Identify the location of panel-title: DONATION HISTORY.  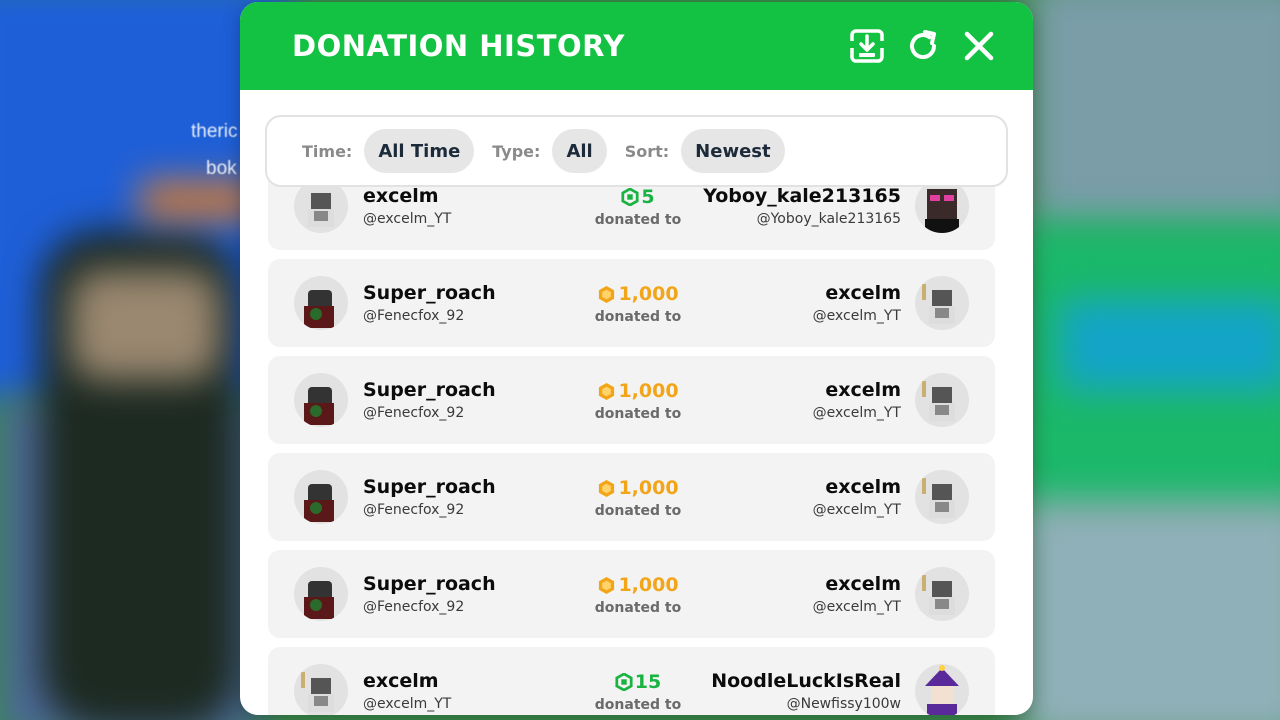
(458, 46).